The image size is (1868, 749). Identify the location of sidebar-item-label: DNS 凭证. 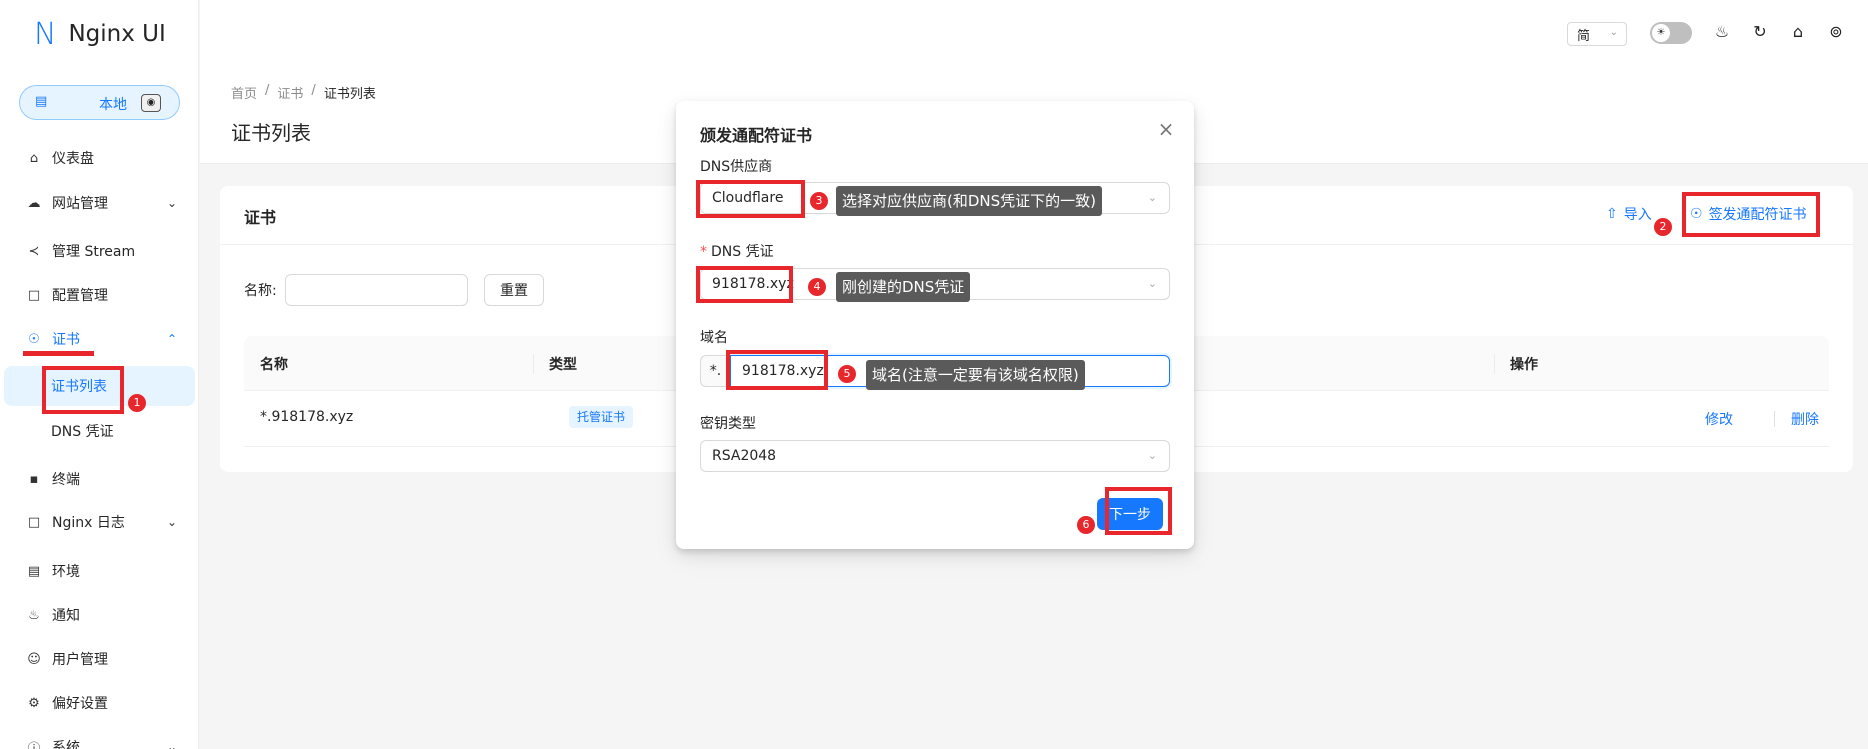
(82, 432).